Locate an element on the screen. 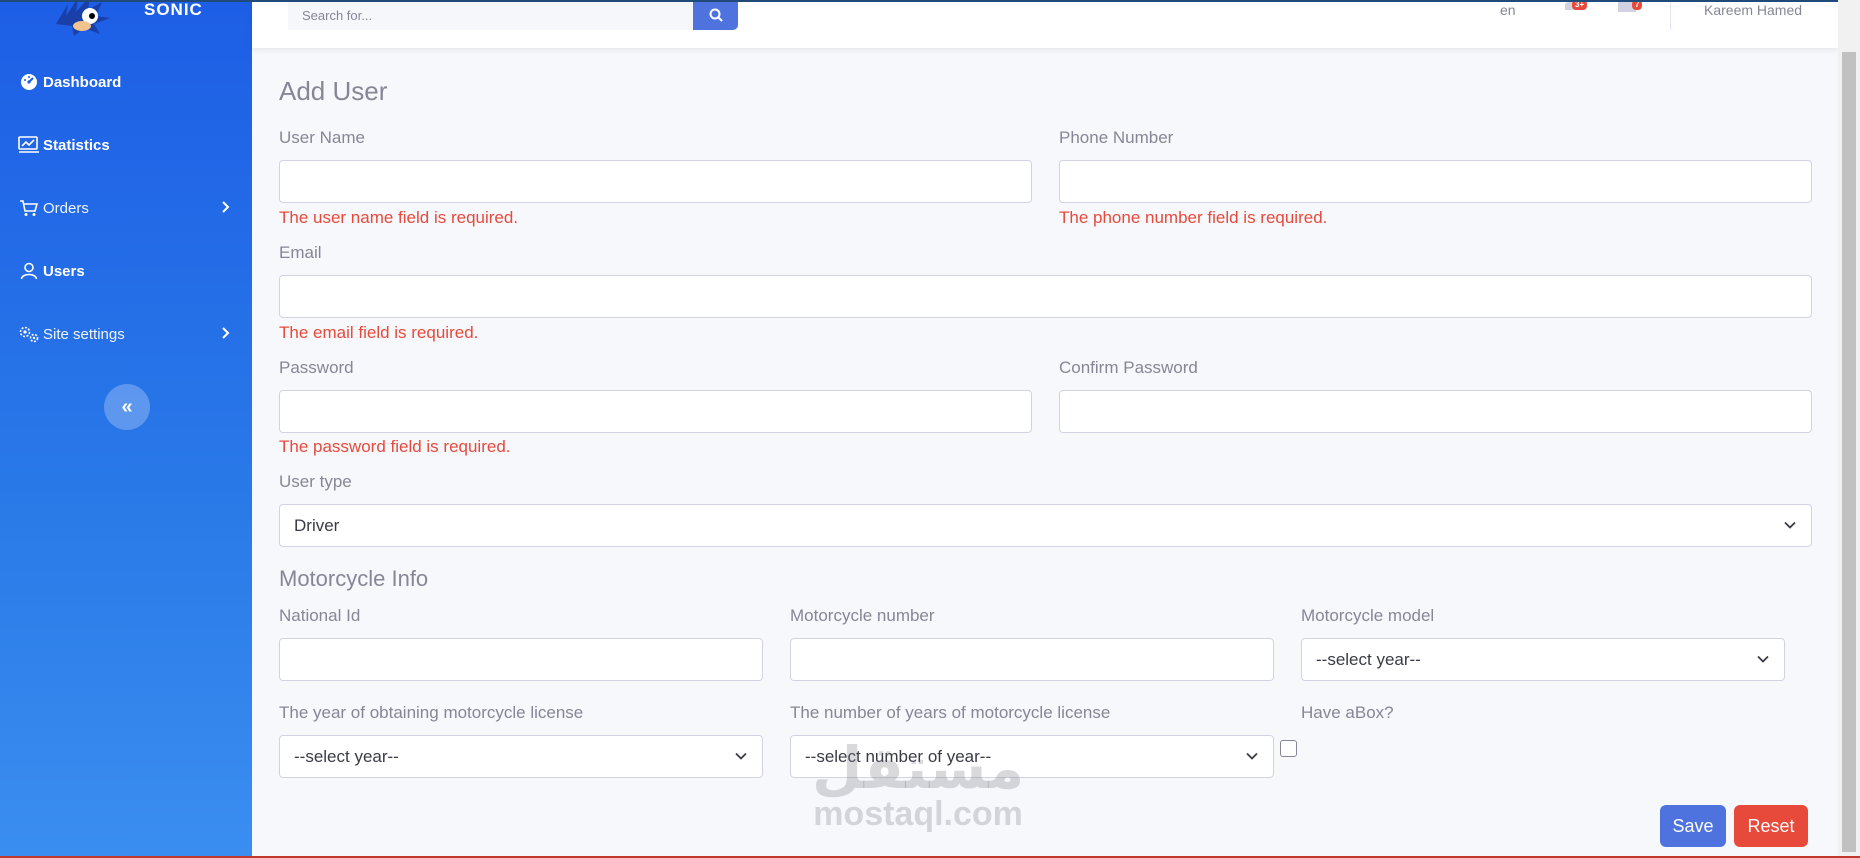 This screenshot has width=1860, height=858. motorcycle-model-value: --select year-- is located at coordinates (1368, 659).